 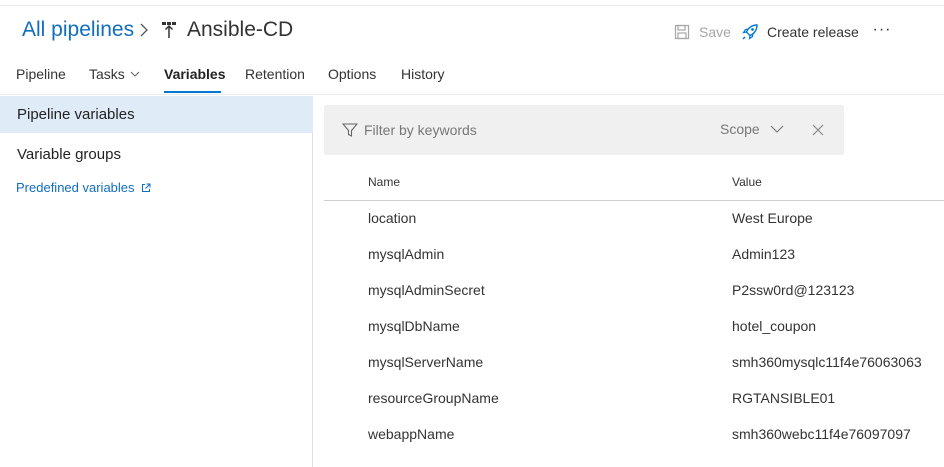 What do you see at coordinates (392, 218) in the screenshot?
I see `variable-name: location` at bounding box center [392, 218].